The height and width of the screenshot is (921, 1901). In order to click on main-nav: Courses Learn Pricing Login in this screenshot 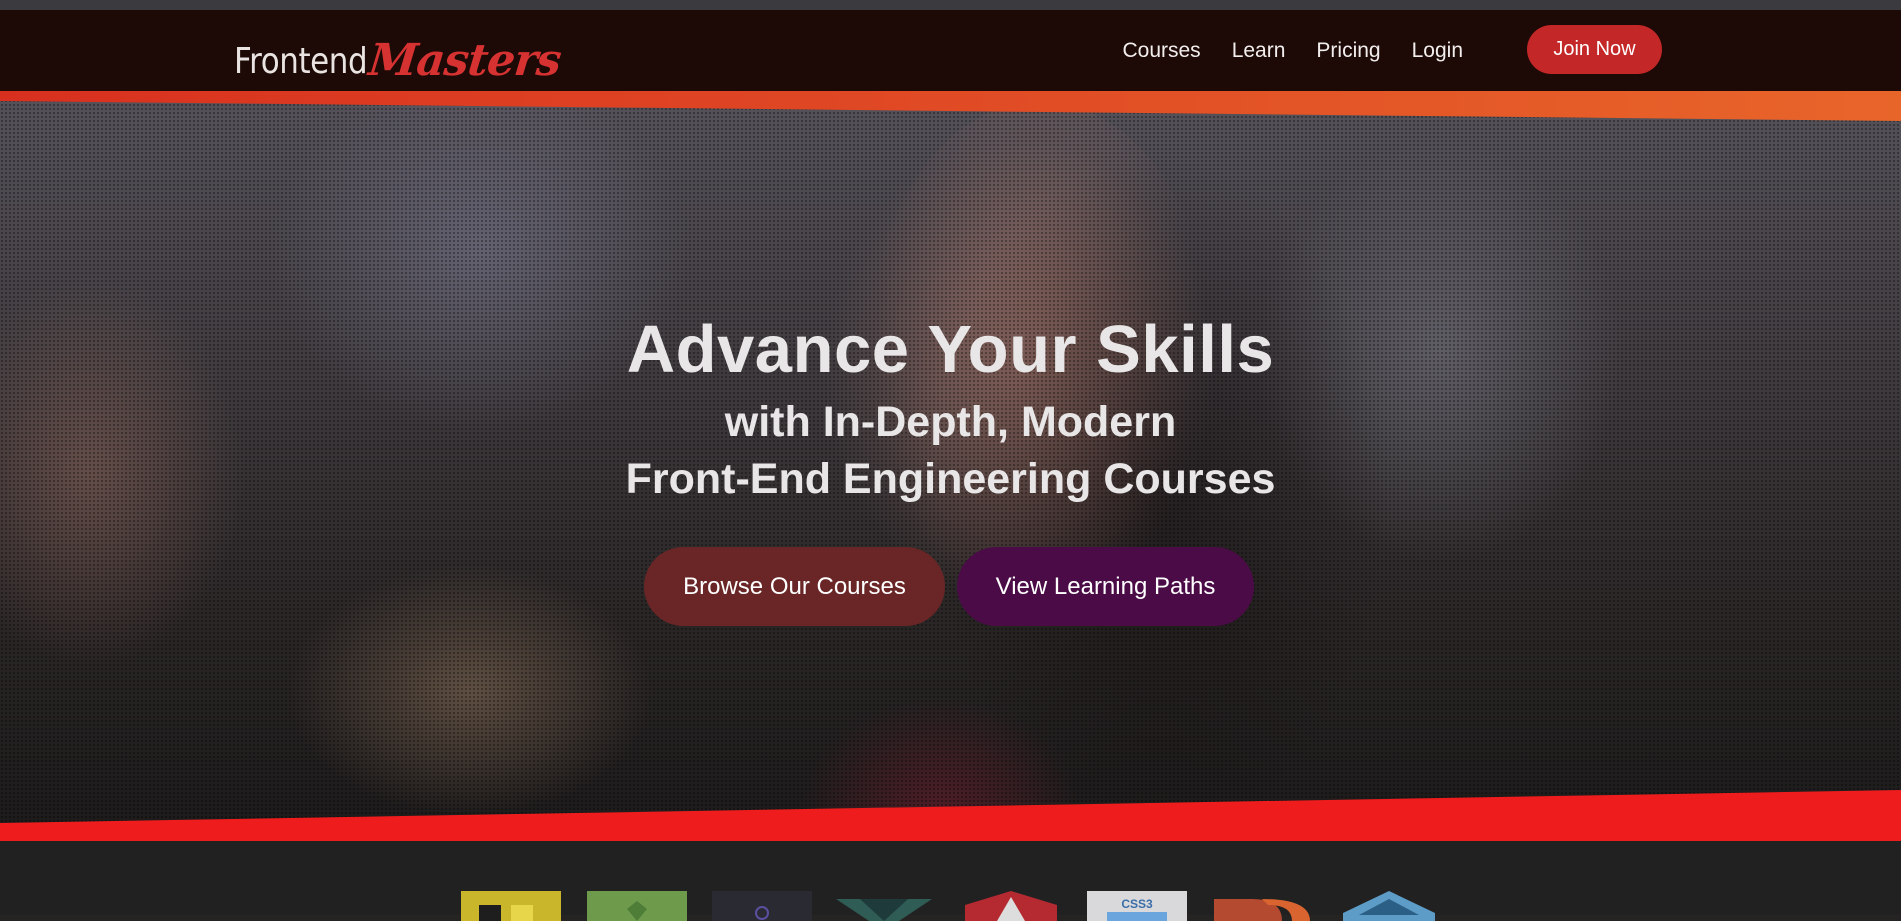, I will do `click(1277, 50)`.